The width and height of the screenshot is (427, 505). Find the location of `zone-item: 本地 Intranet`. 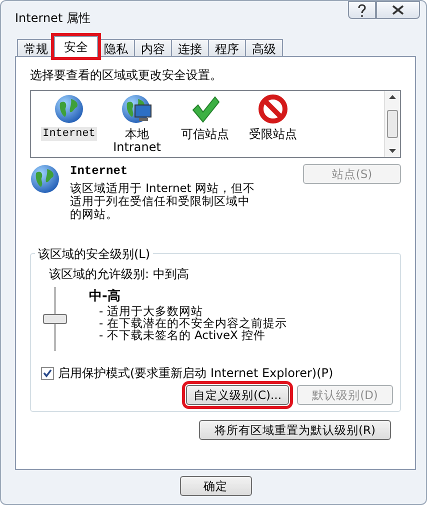

zone-item: 本地 Intranet is located at coordinates (137, 141).